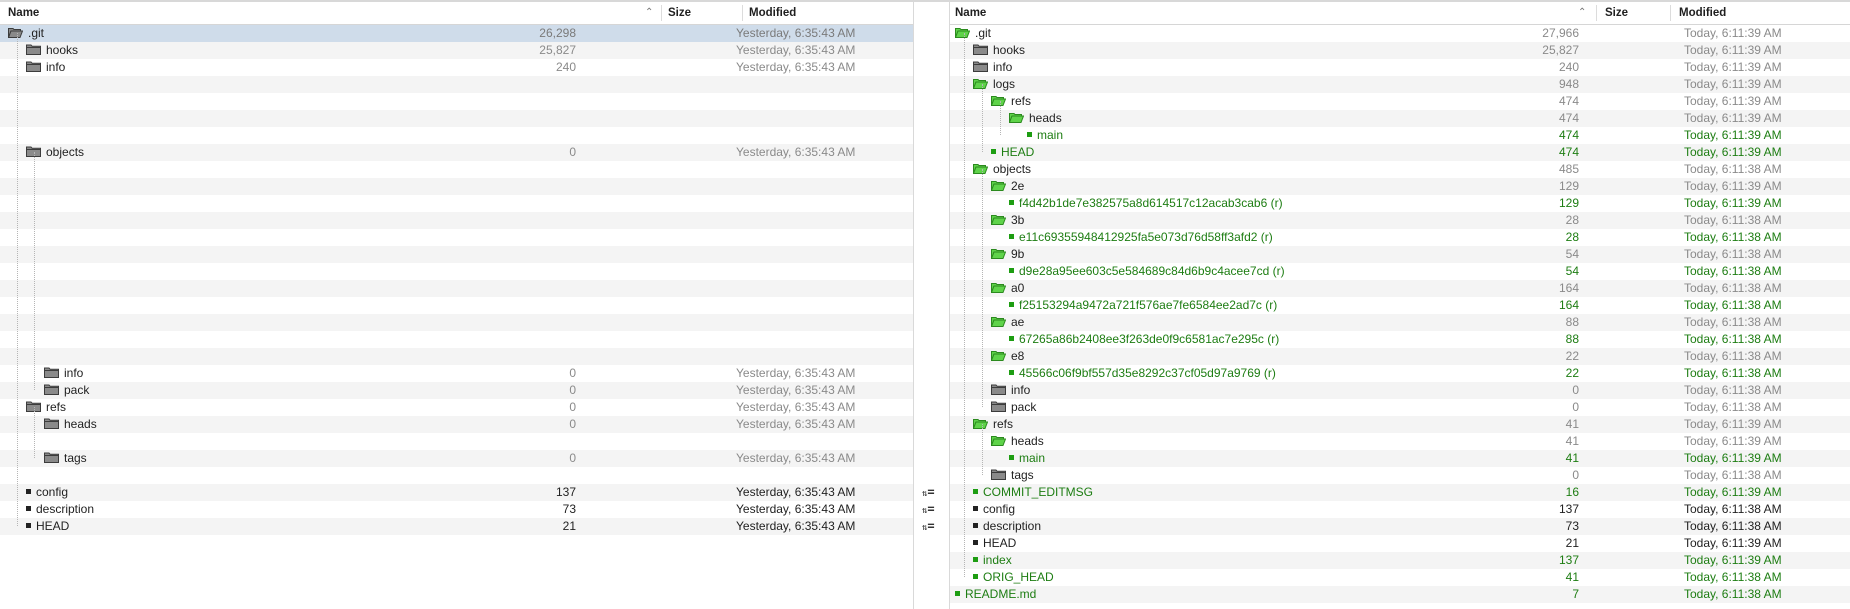 The width and height of the screenshot is (1850, 609). I want to click on table-row: .git 27,966 Today, 6:11:39 AM, so click(1400, 33).